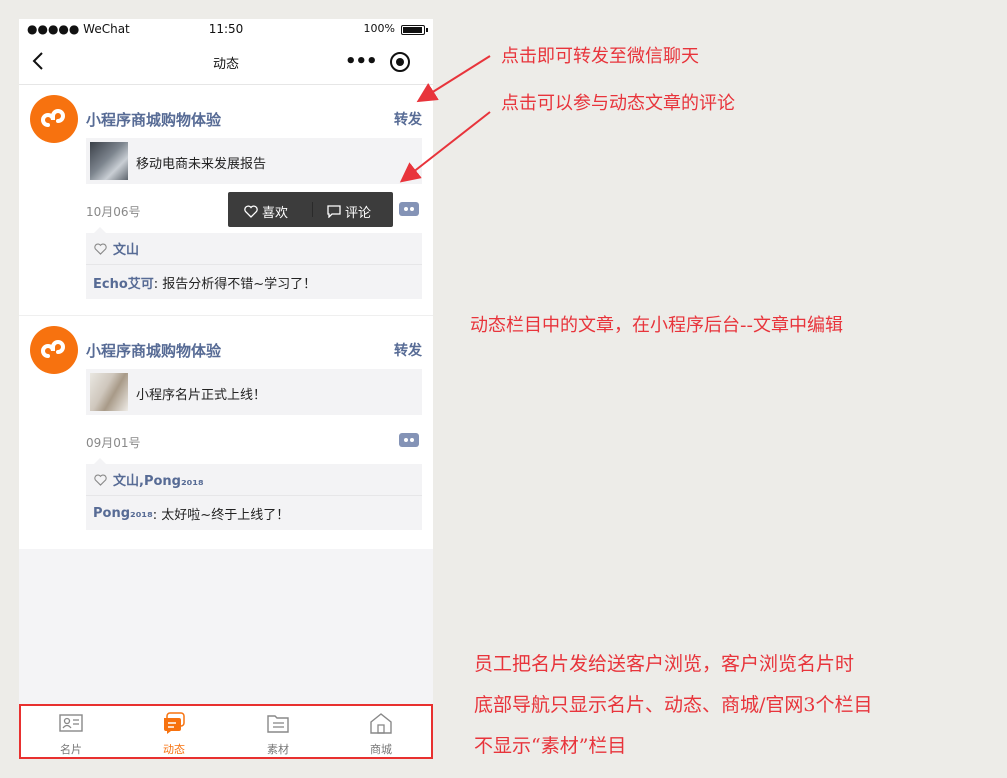 The width and height of the screenshot is (1007, 778). What do you see at coordinates (618, 103) in the screenshot?
I see `annotation-comment: 点击可以参与动态文章的评论` at bounding box center [618, 103].